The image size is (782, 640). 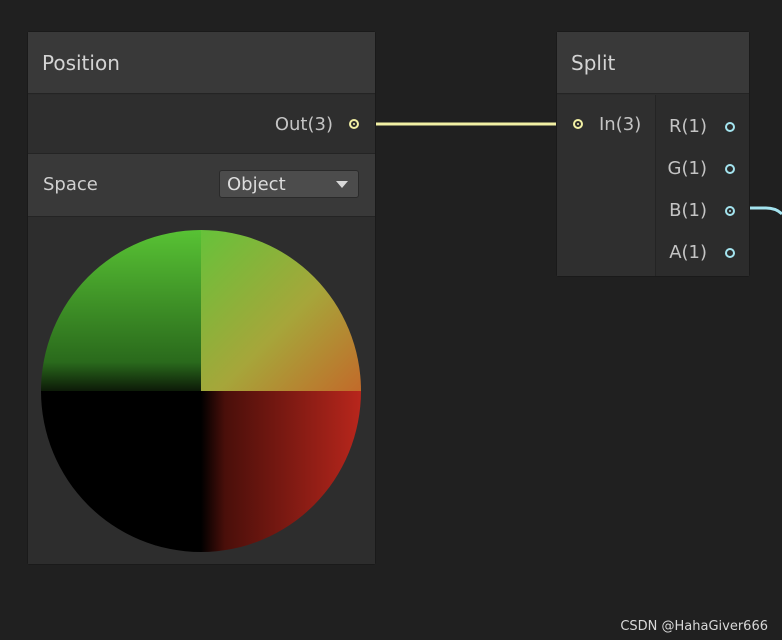 I want to click on position-output-row: Out(3), so click(x=201, y=124).